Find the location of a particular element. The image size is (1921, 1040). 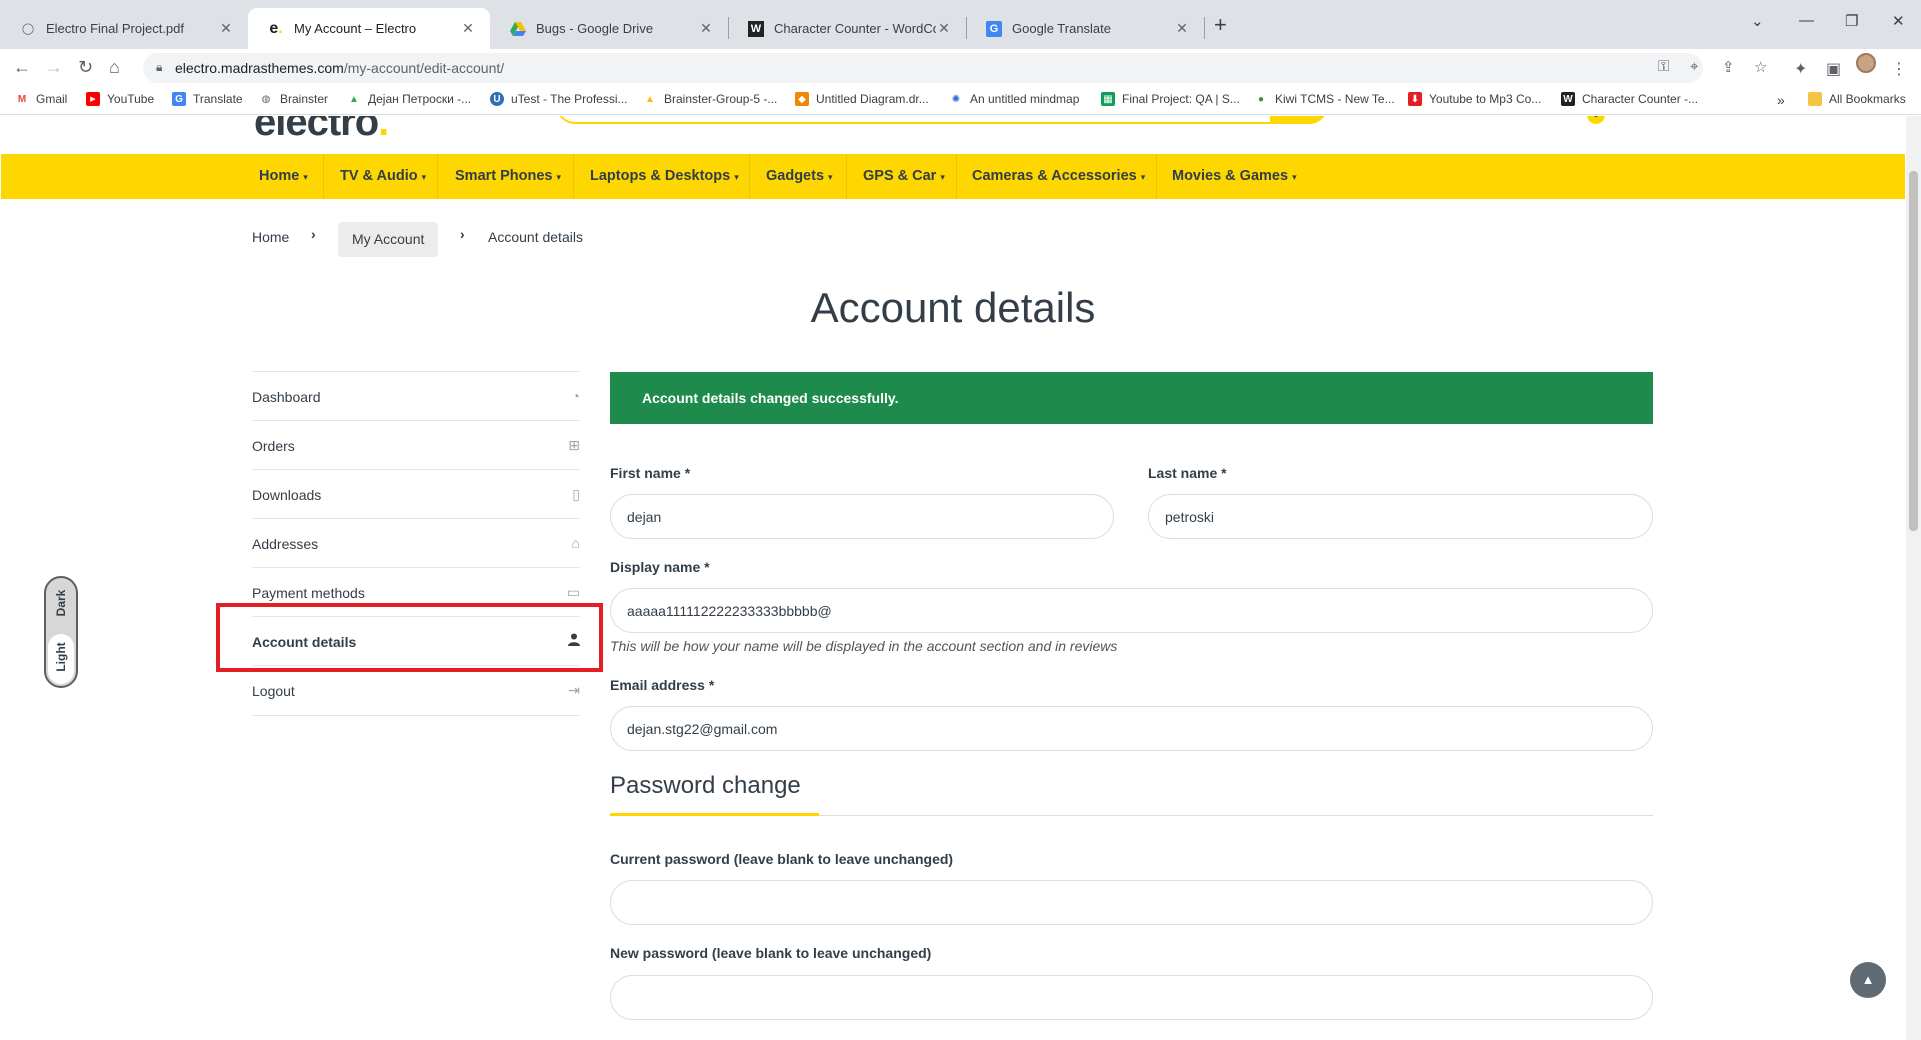

all-bookmarks: All Bookmarks is located at coordinates (1857, 99).